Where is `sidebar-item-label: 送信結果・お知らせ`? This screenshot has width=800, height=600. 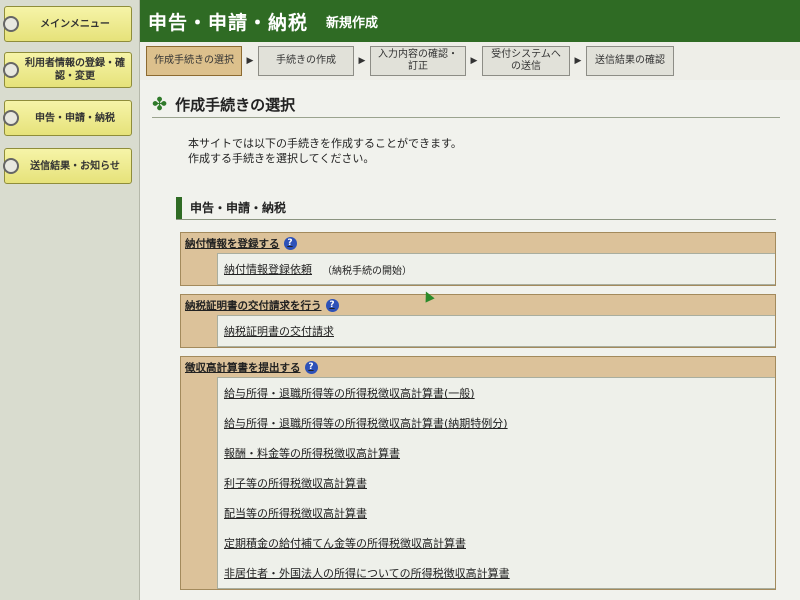 sidebar-item-label: 送信結果・お知らせ is located at coordinates (75, 166).